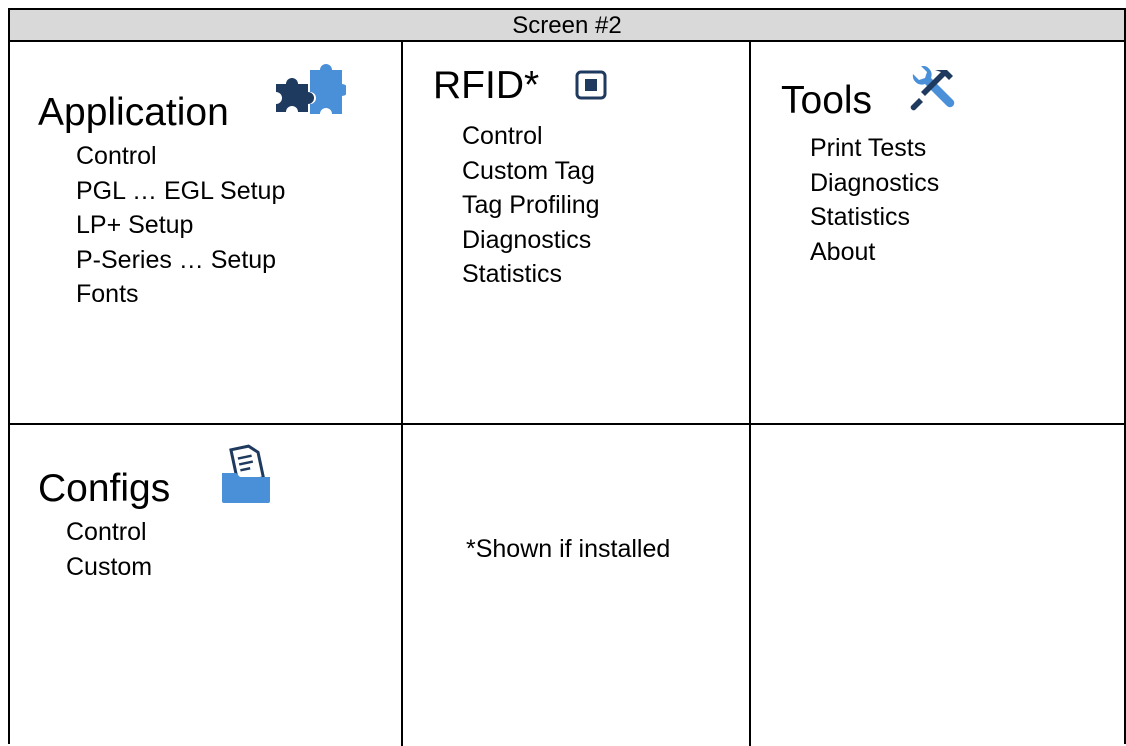  What do you see at coordinates (205, 585) in the screenshot?
I see `configs-cell: Configs Control Custom` at bounding box center [205, 585].